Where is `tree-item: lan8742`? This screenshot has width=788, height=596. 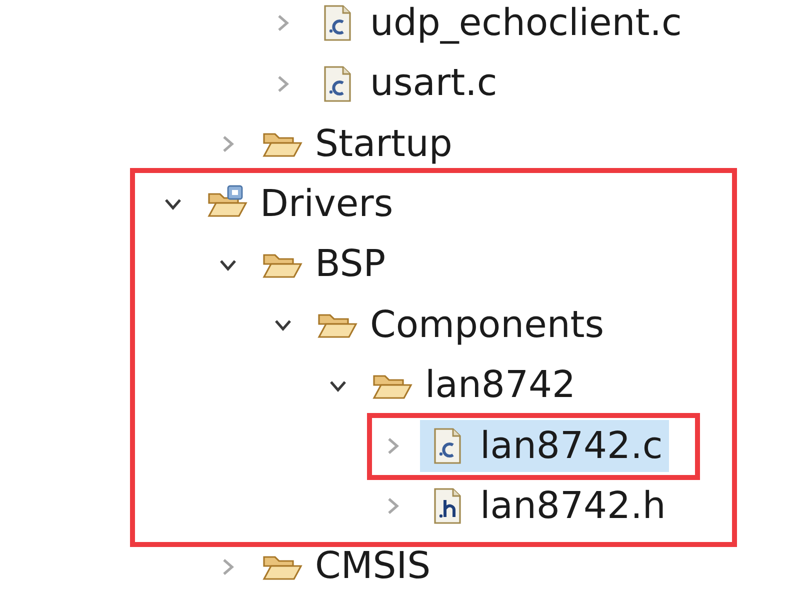 tree-item: lan8742 is located at coordinates (473, 386).